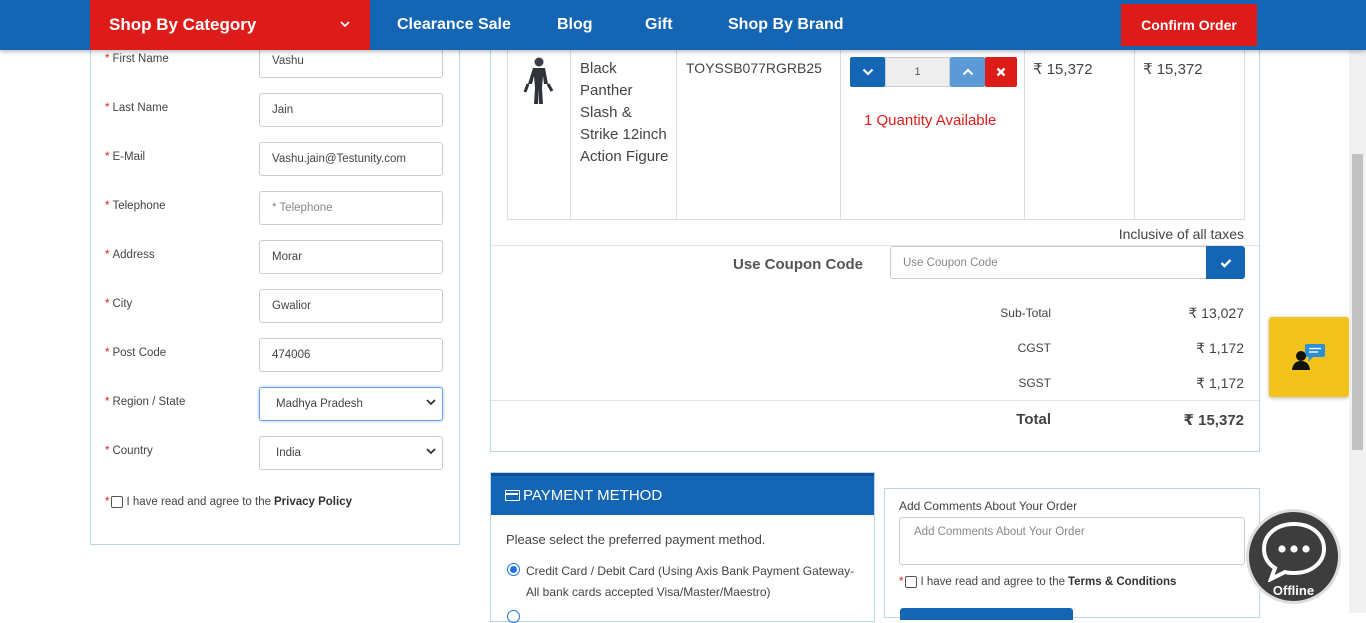 Image resolution: width=1366 pixels, height=623 pixels. I want to click on shop-by-category-label: Shop By Category, so click(183, 24).